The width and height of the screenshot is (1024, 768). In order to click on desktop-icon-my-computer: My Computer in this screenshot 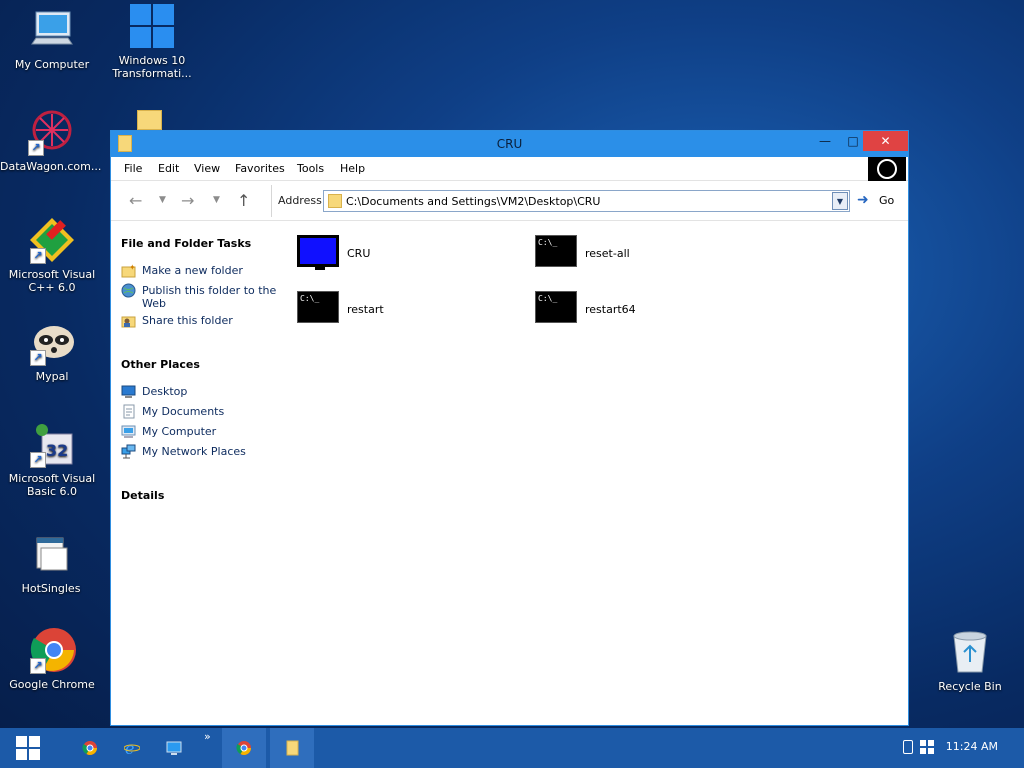, I will do `click(52, 38)`.